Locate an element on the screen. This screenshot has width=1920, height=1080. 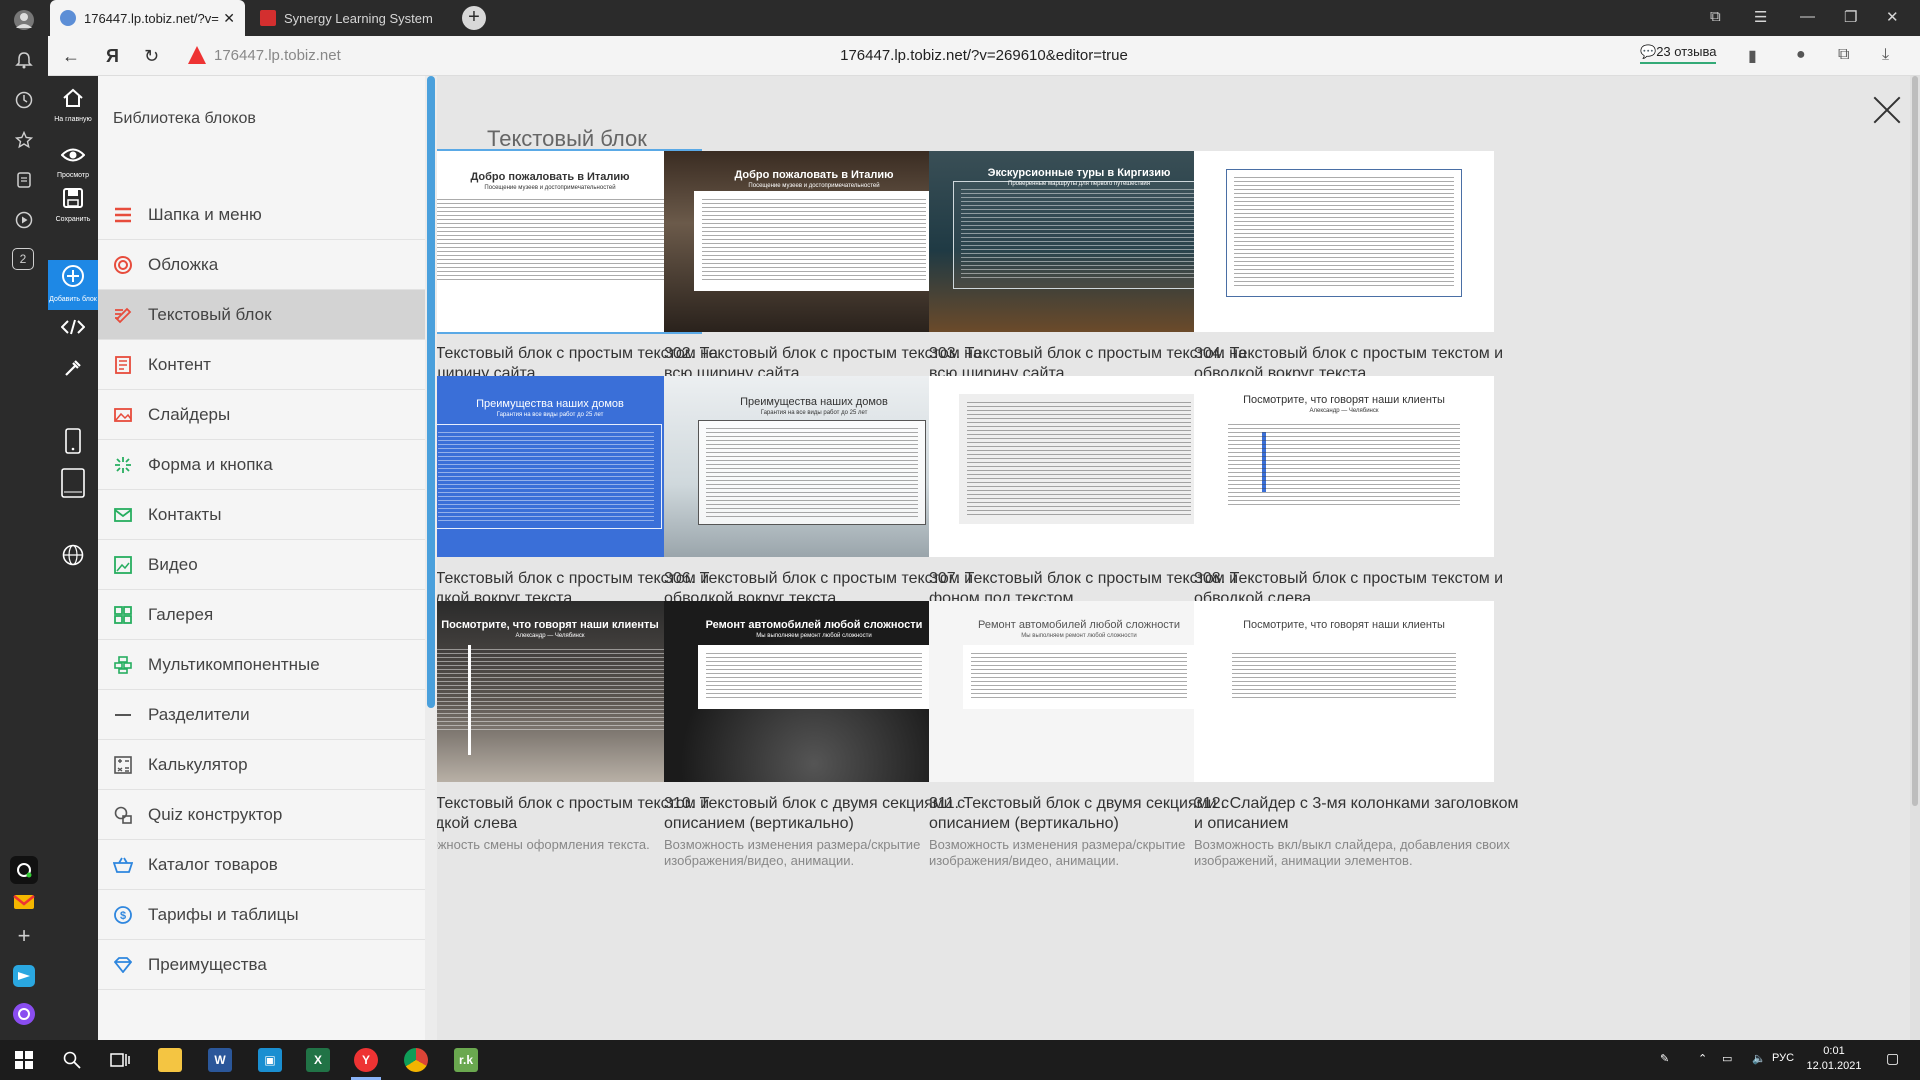
volume-icon: 🔈 is located at coordinates (1759, 1058).